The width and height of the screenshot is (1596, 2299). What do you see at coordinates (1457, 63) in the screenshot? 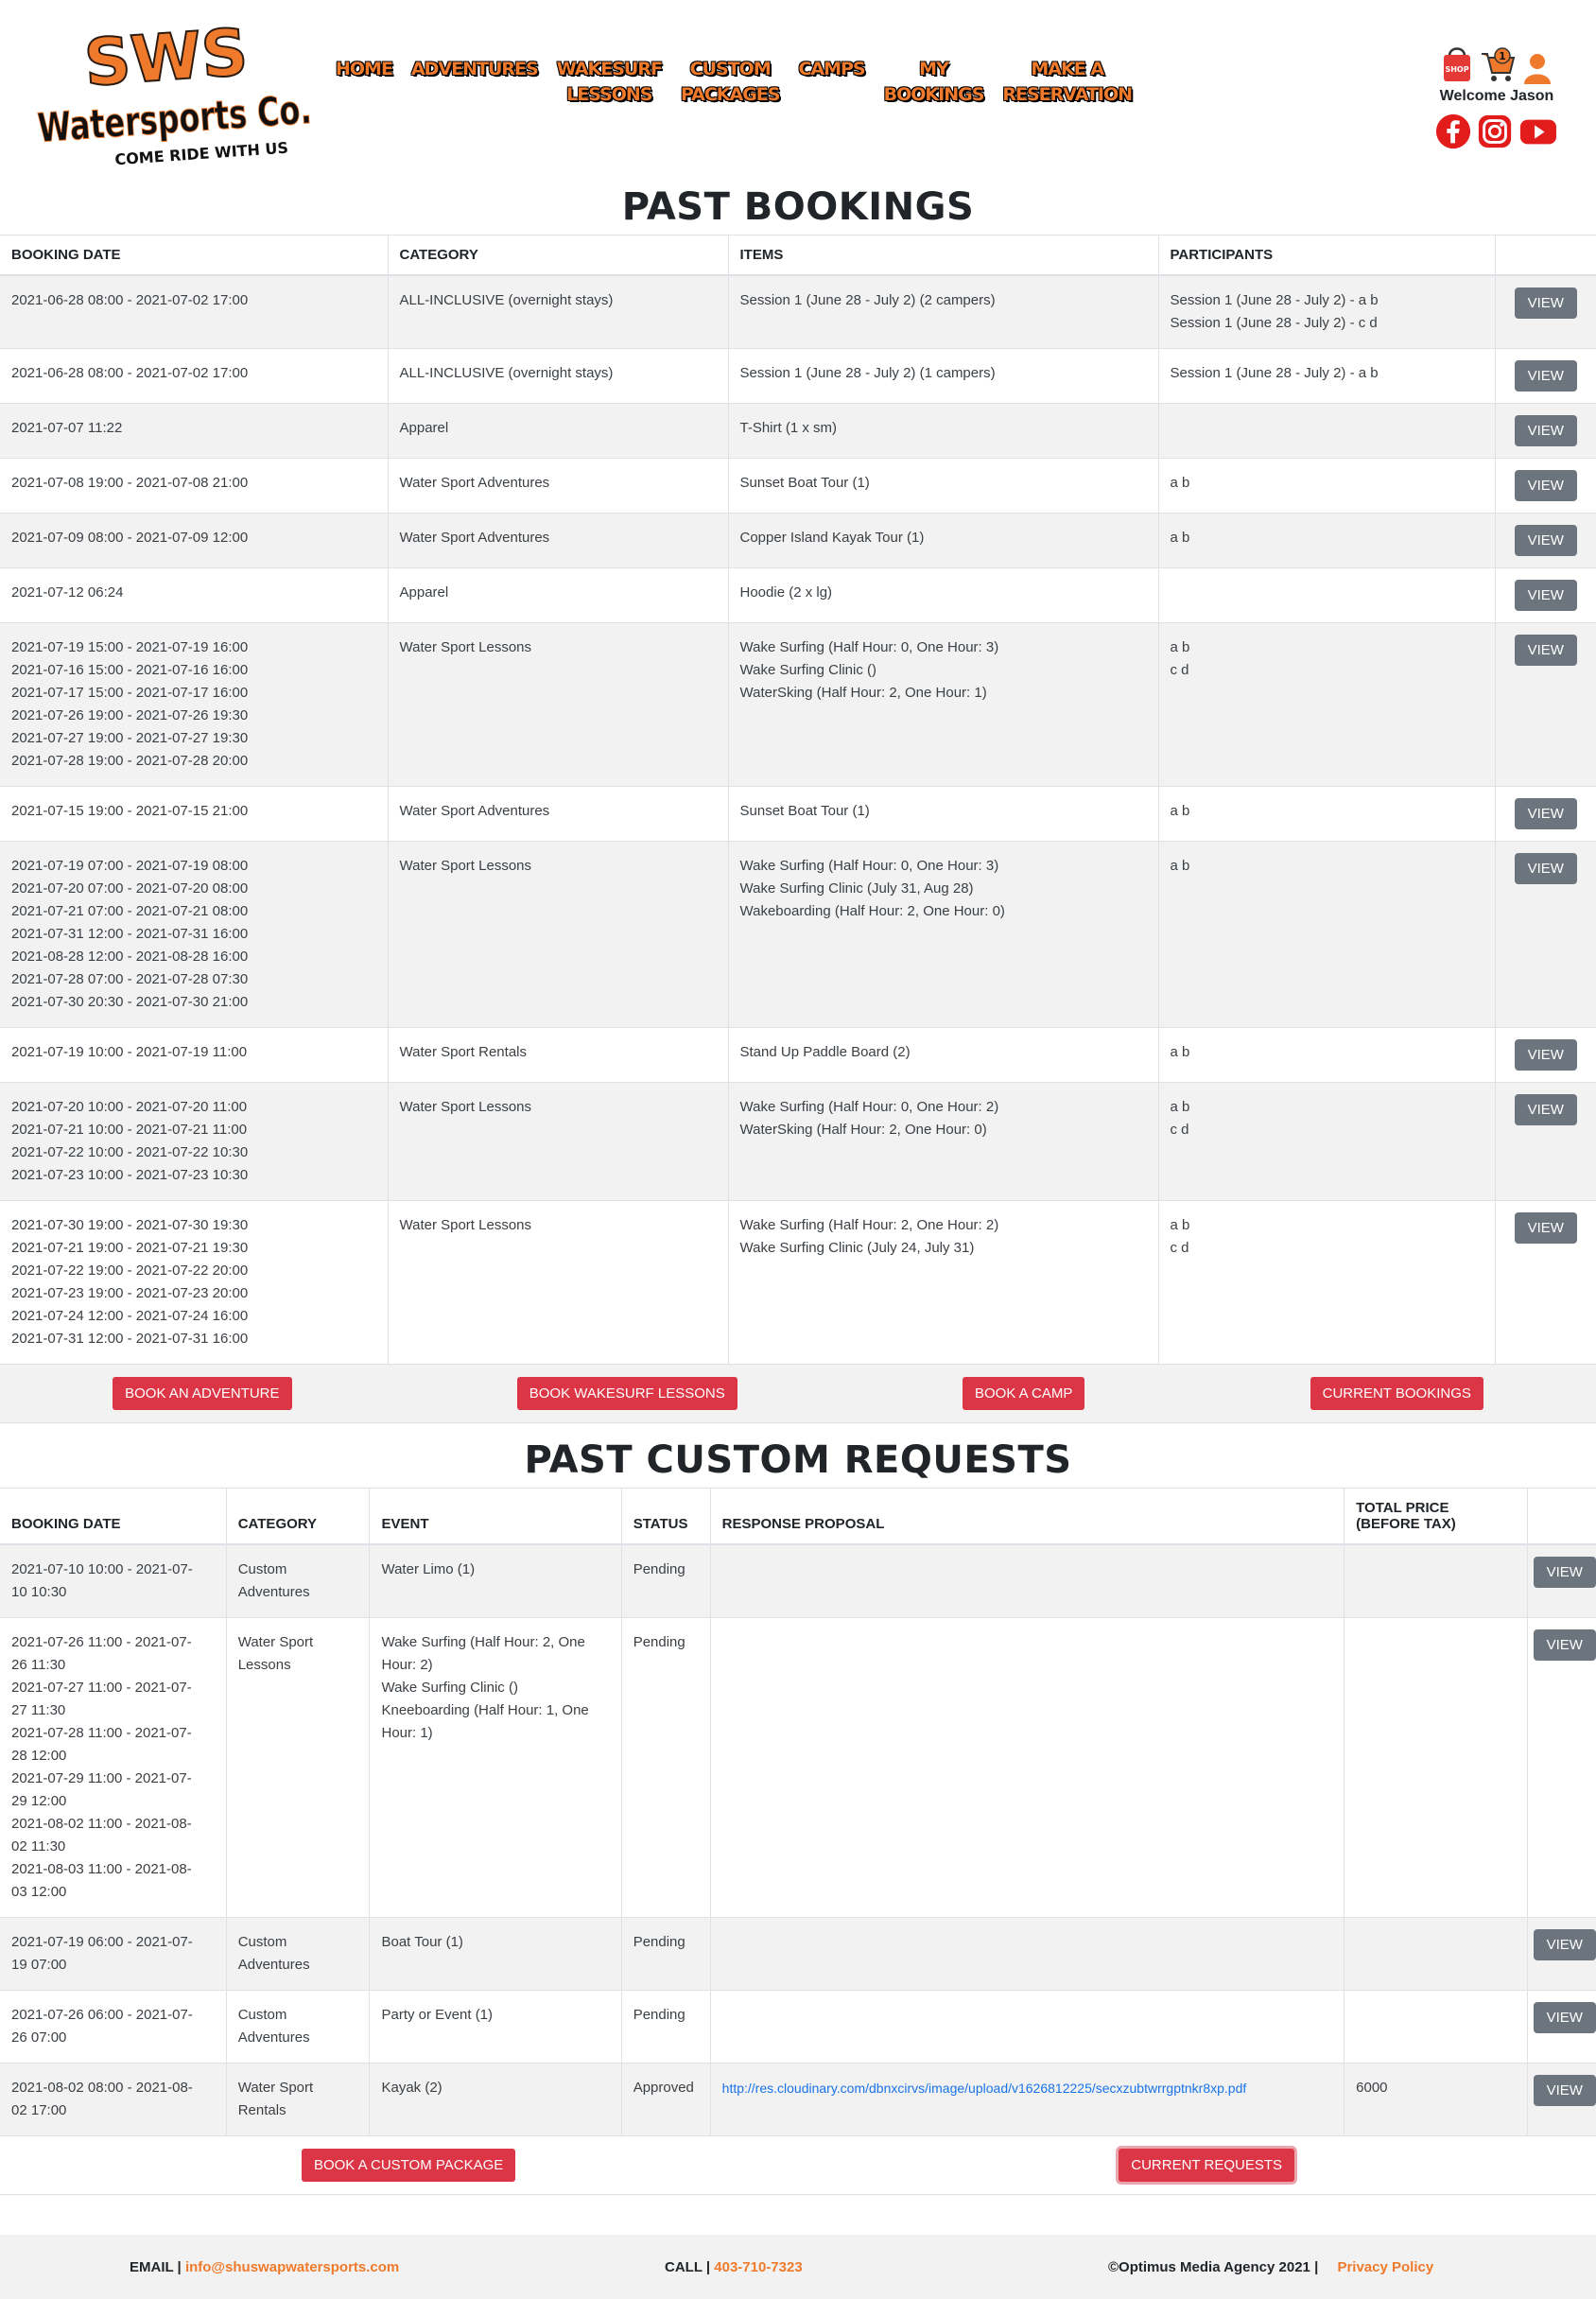
I see `shop-bag-icon: SHOP` at bounding box center [1457, 63].